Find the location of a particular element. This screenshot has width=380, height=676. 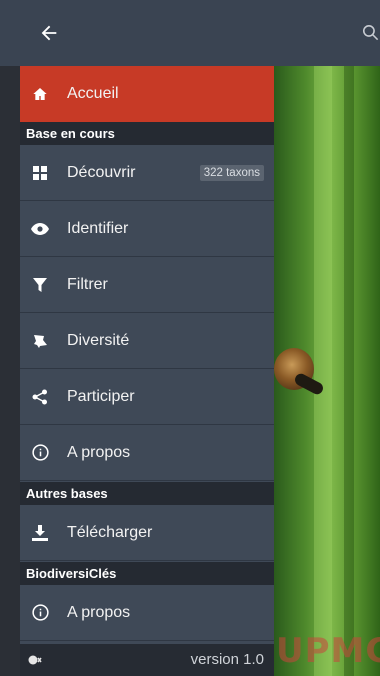

download-icon is located at coordinates (40, 533).